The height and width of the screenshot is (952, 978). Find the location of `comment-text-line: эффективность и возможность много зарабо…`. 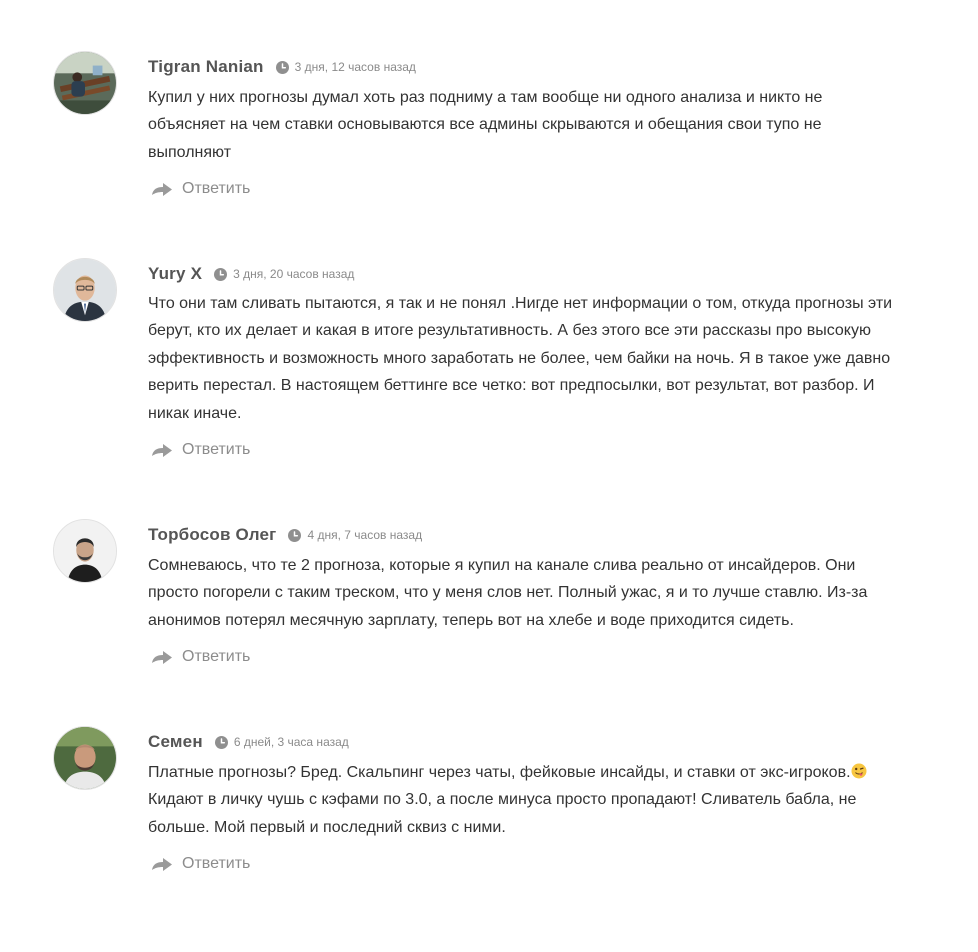

comment-text-line: эффективность и возможность много зарабо… is located at coordinates (519, 358).